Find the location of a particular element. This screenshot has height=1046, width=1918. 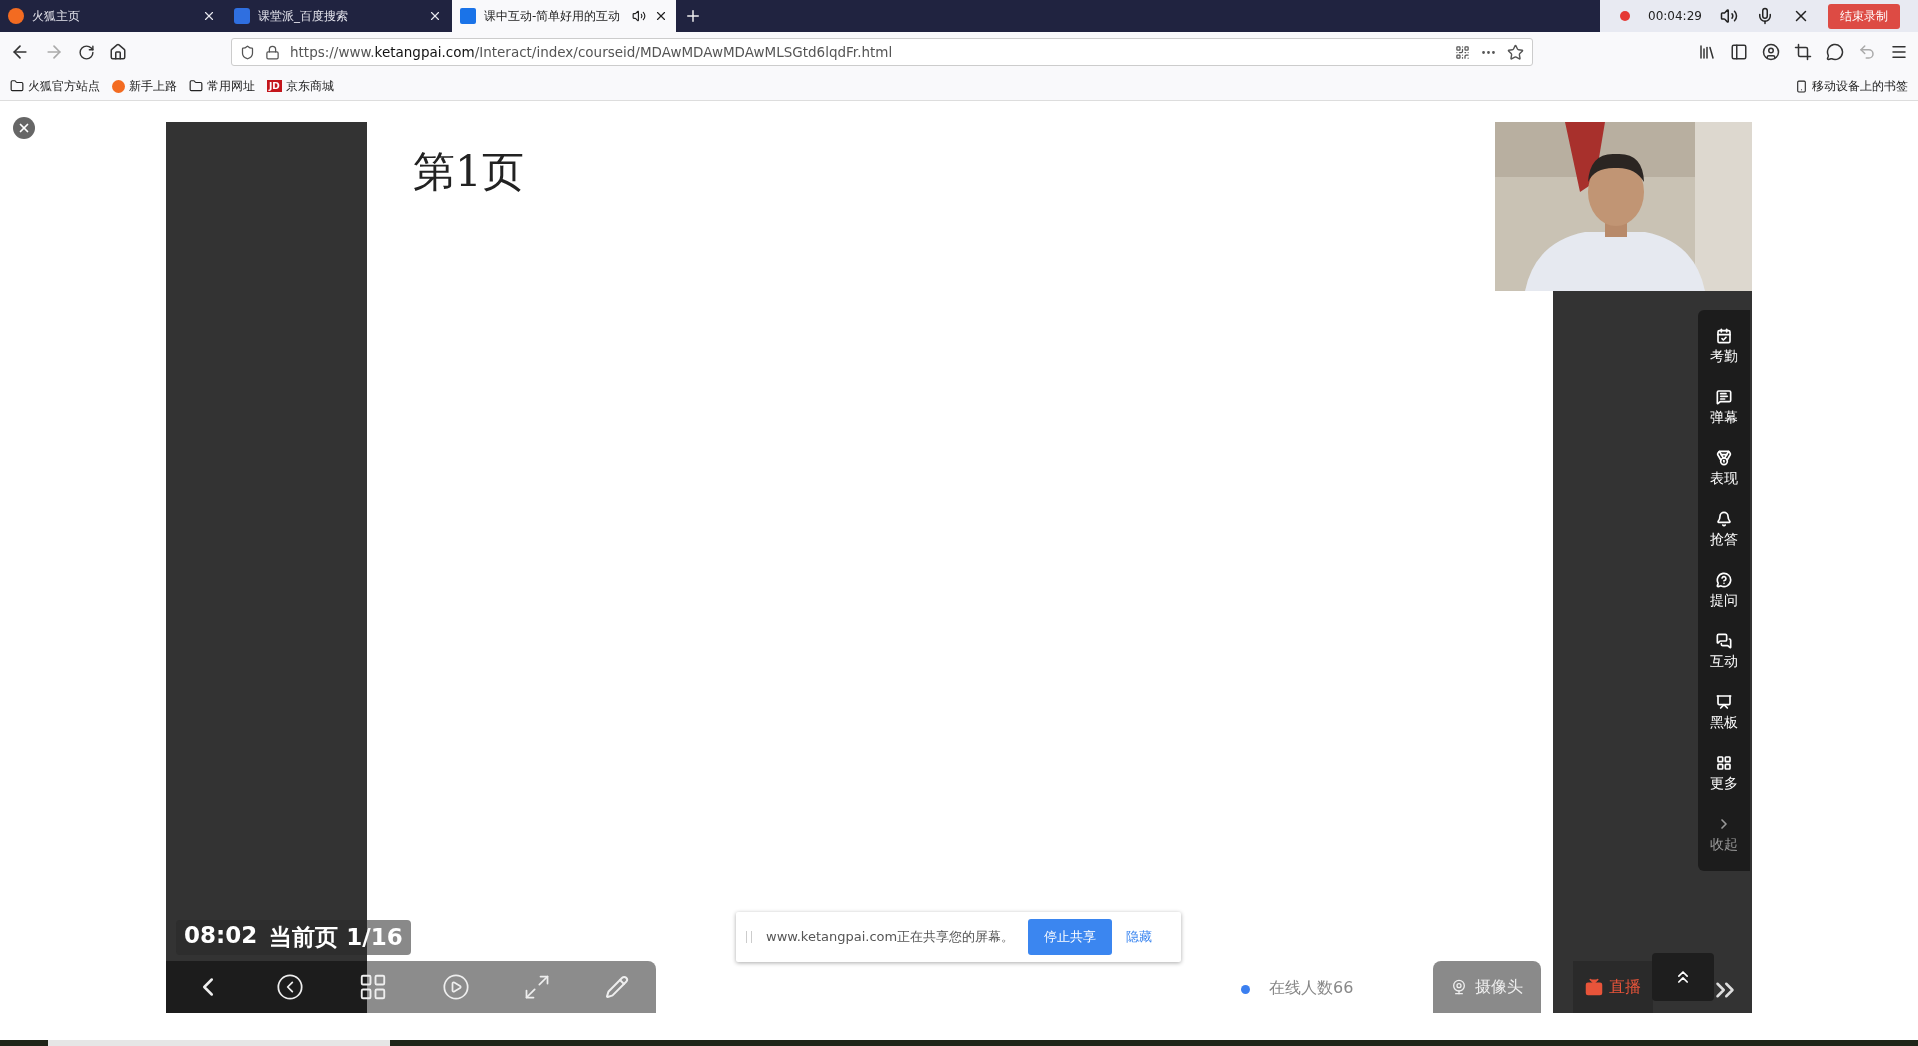

shield-icon is located at coordinates (247, 52).